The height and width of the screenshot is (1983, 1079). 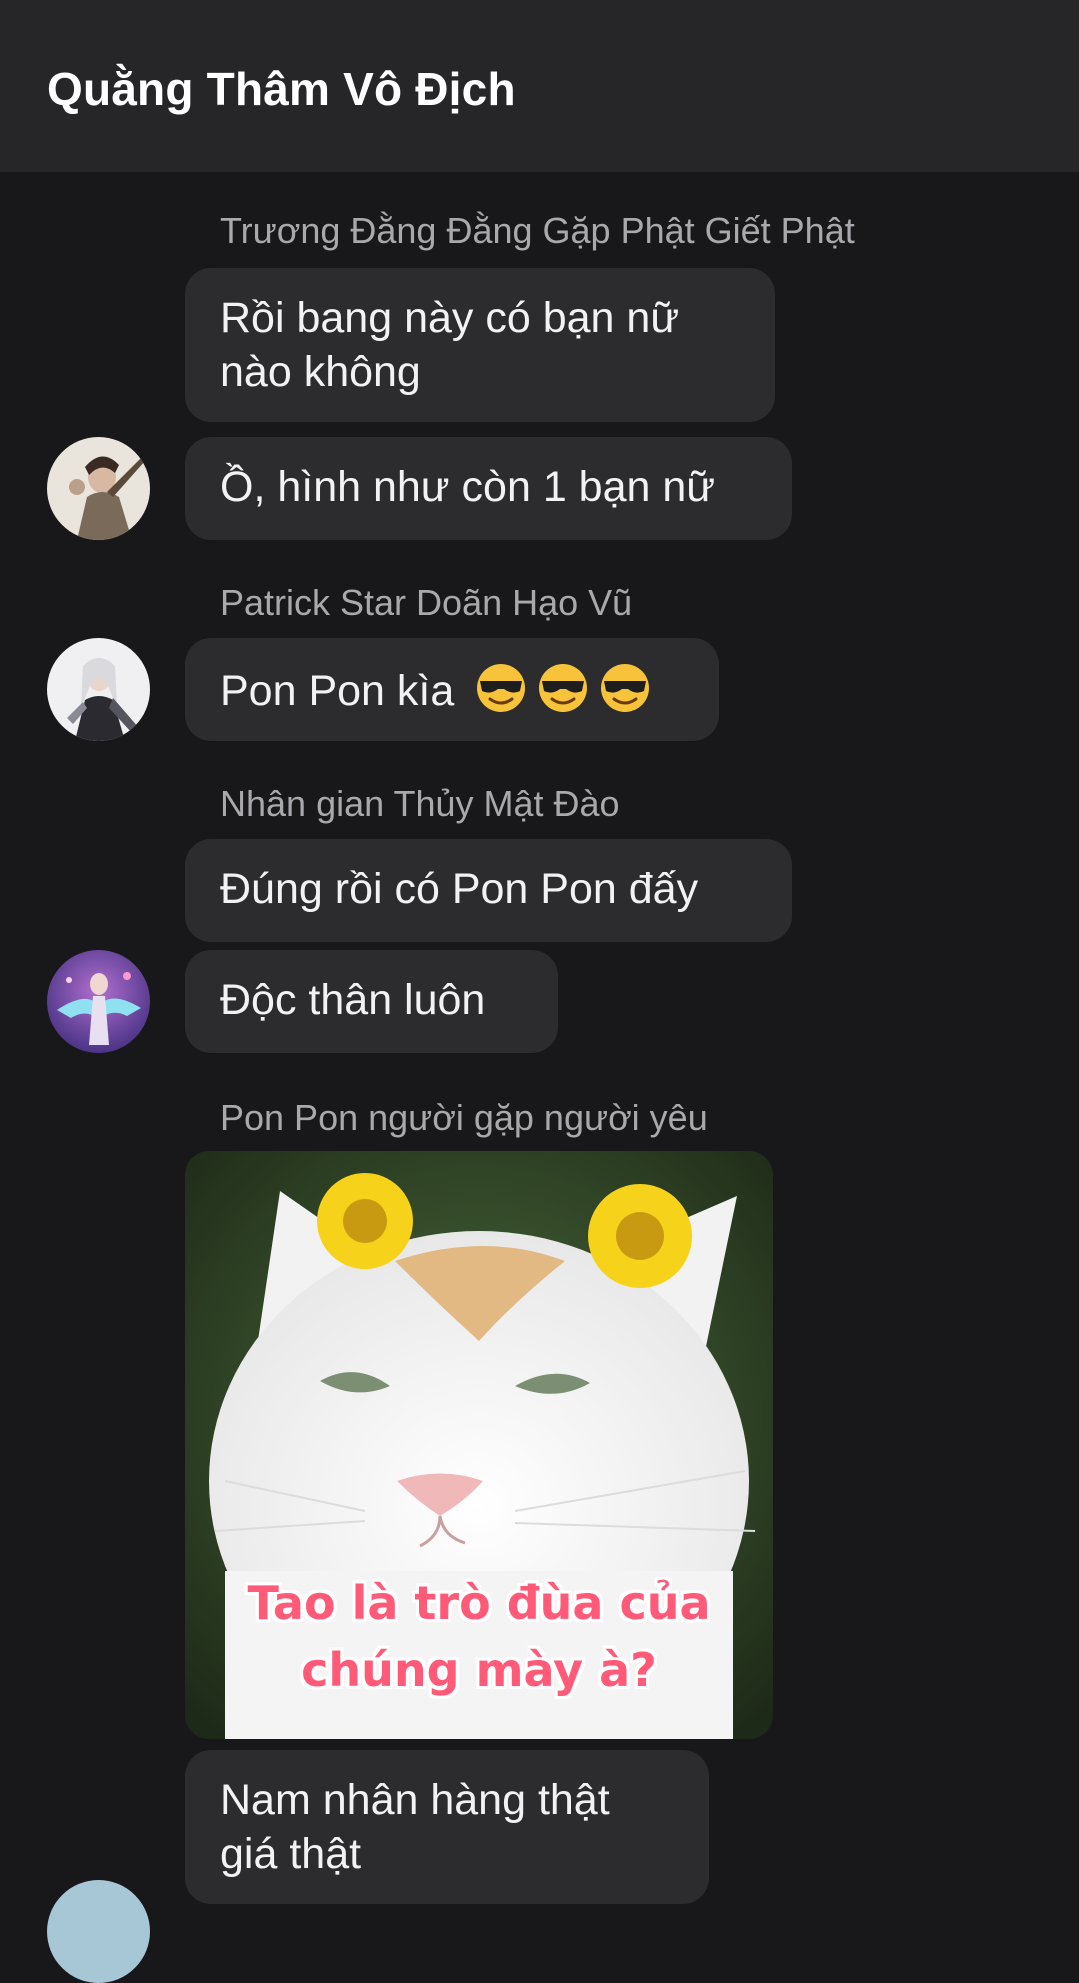 I want to click on message-bubble: Pon Pon kìa, so click(x=452, y=689).